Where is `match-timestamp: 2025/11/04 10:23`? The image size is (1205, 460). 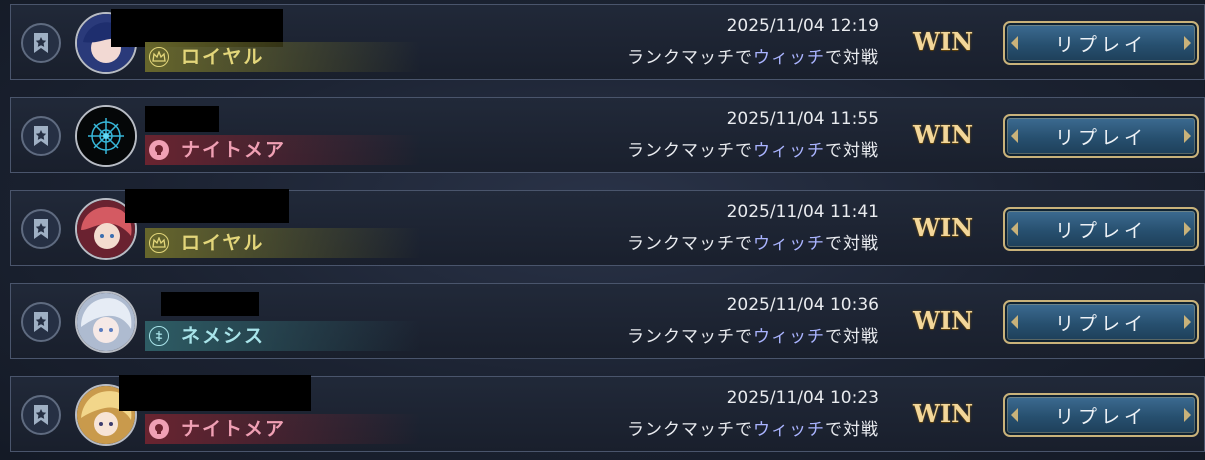 match-timestamp: 2025/11/04 10:23 is located at coordinates (802, 398).